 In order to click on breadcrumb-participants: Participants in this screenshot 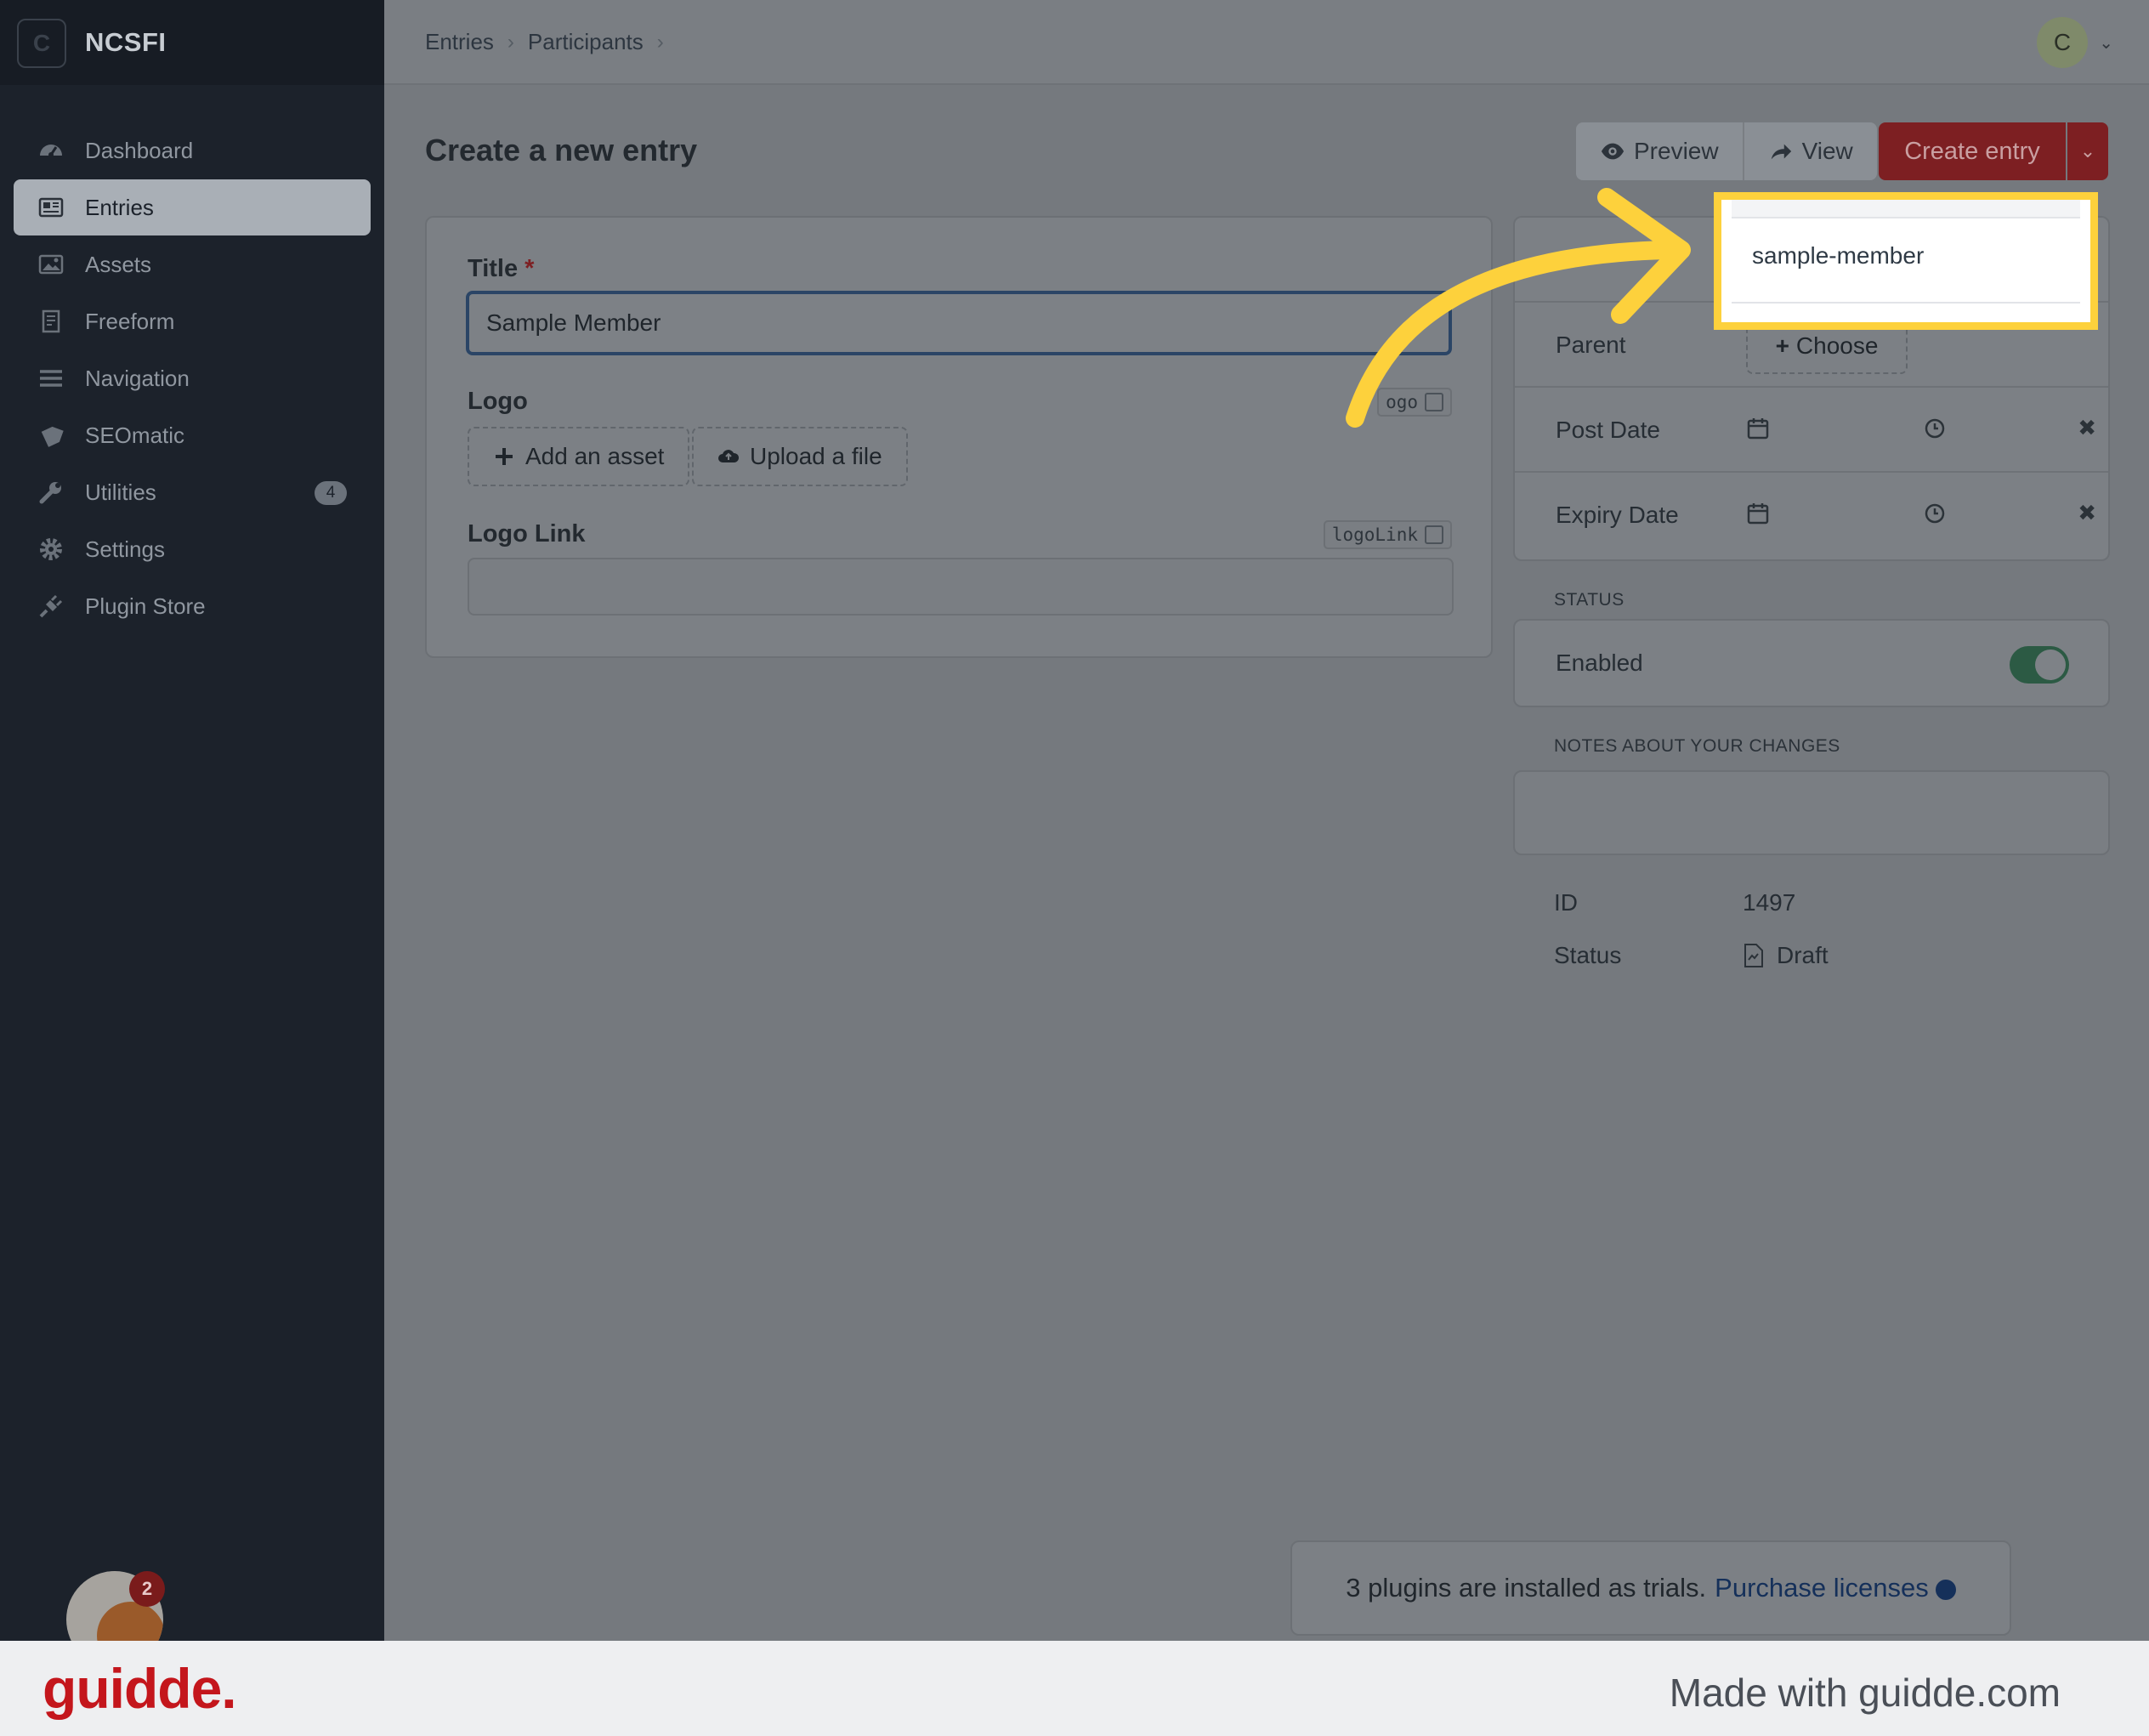, I will do `click(586, 42)`.